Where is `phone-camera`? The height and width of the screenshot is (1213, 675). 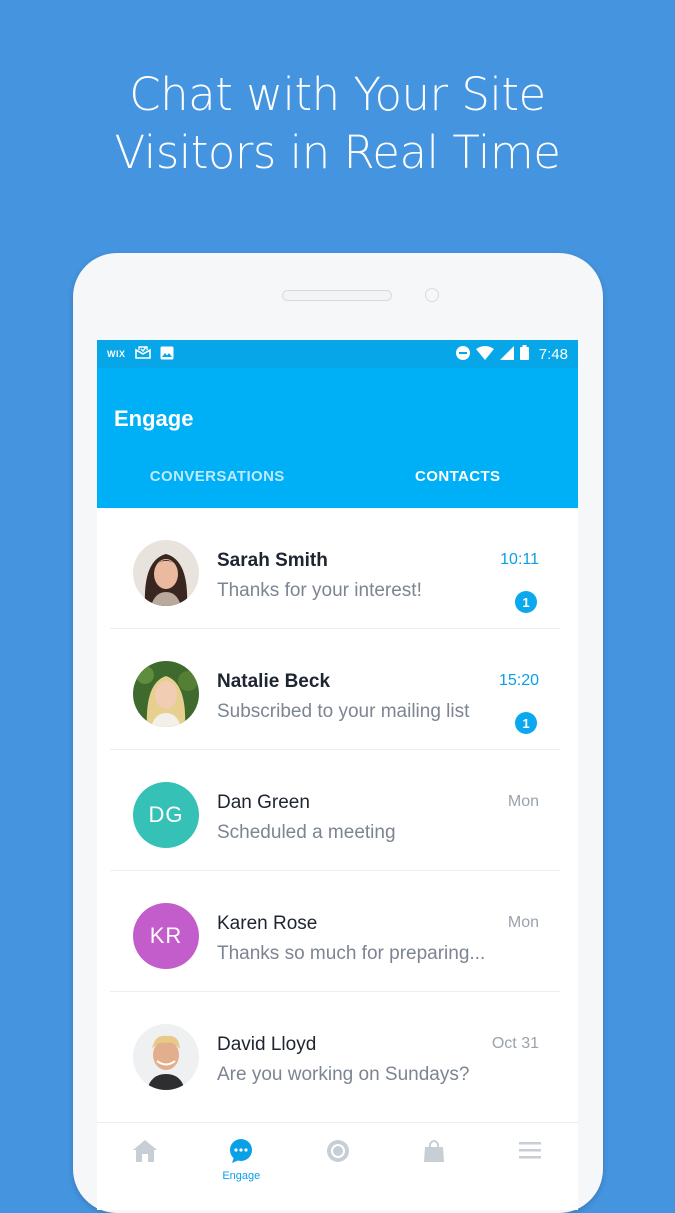 phone-camera is located at coordinates (432, 295).